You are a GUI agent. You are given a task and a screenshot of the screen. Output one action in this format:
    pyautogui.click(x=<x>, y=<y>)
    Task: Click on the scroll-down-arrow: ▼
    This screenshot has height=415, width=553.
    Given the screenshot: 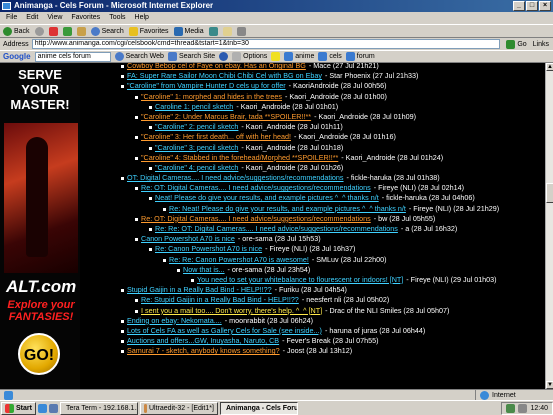 What is the action you would take?
    pyautogui.click(x=549, y=385)
    